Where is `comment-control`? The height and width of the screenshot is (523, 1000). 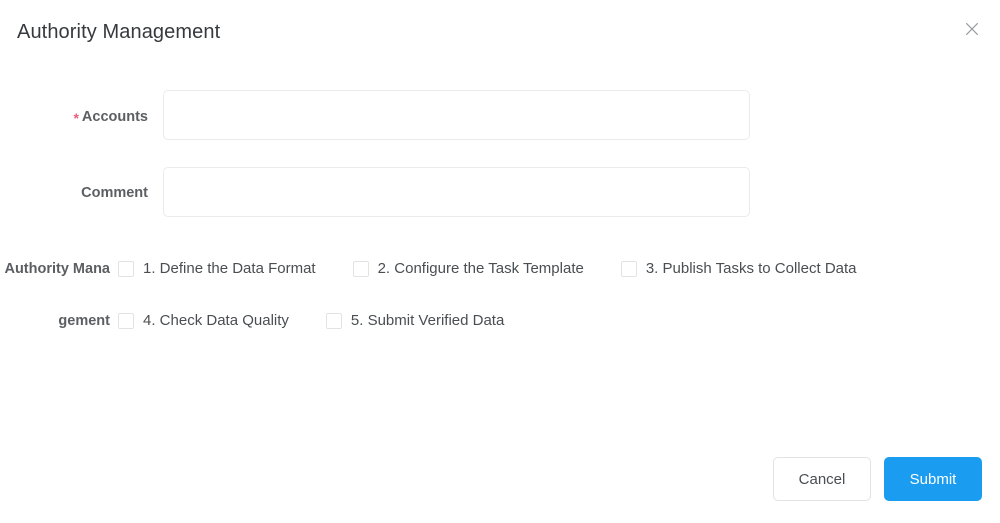 comment-control is located at coordinates (574, 192).